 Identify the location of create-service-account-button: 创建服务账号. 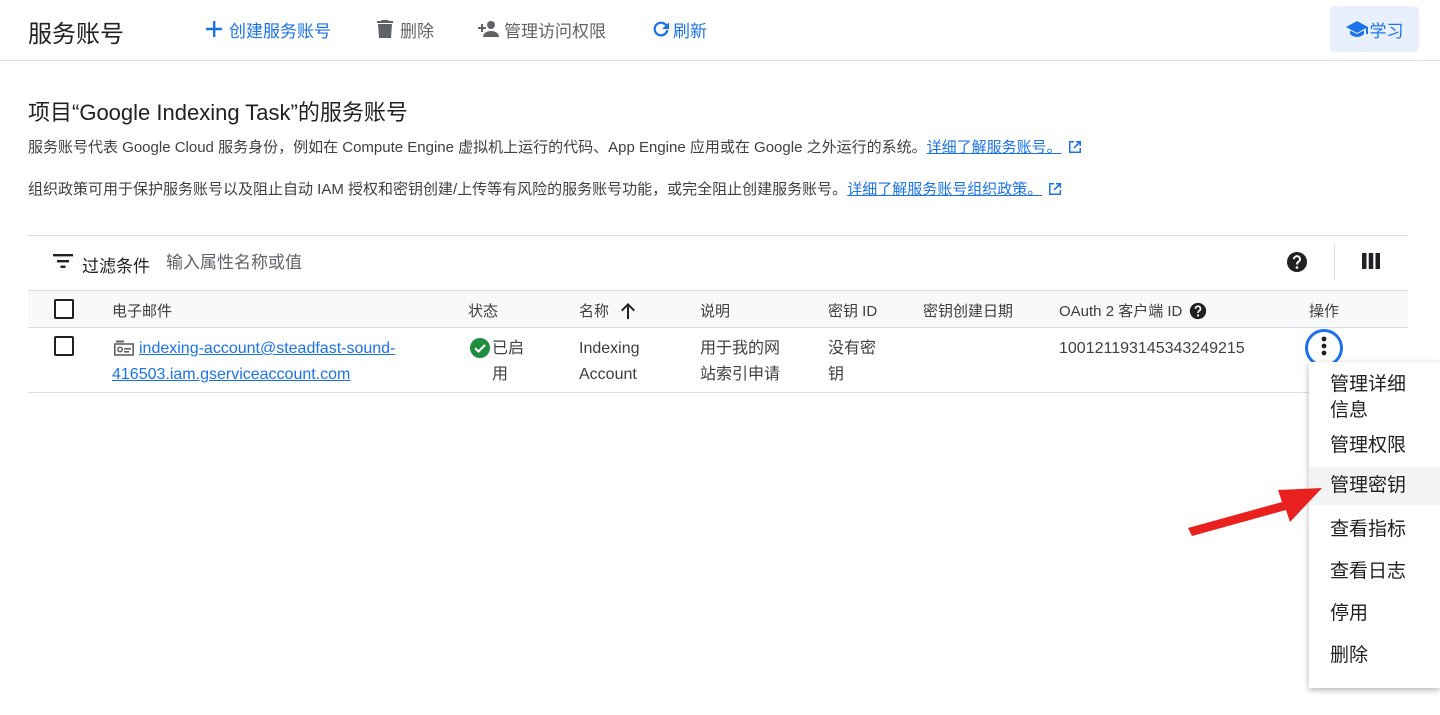
(267, 29).